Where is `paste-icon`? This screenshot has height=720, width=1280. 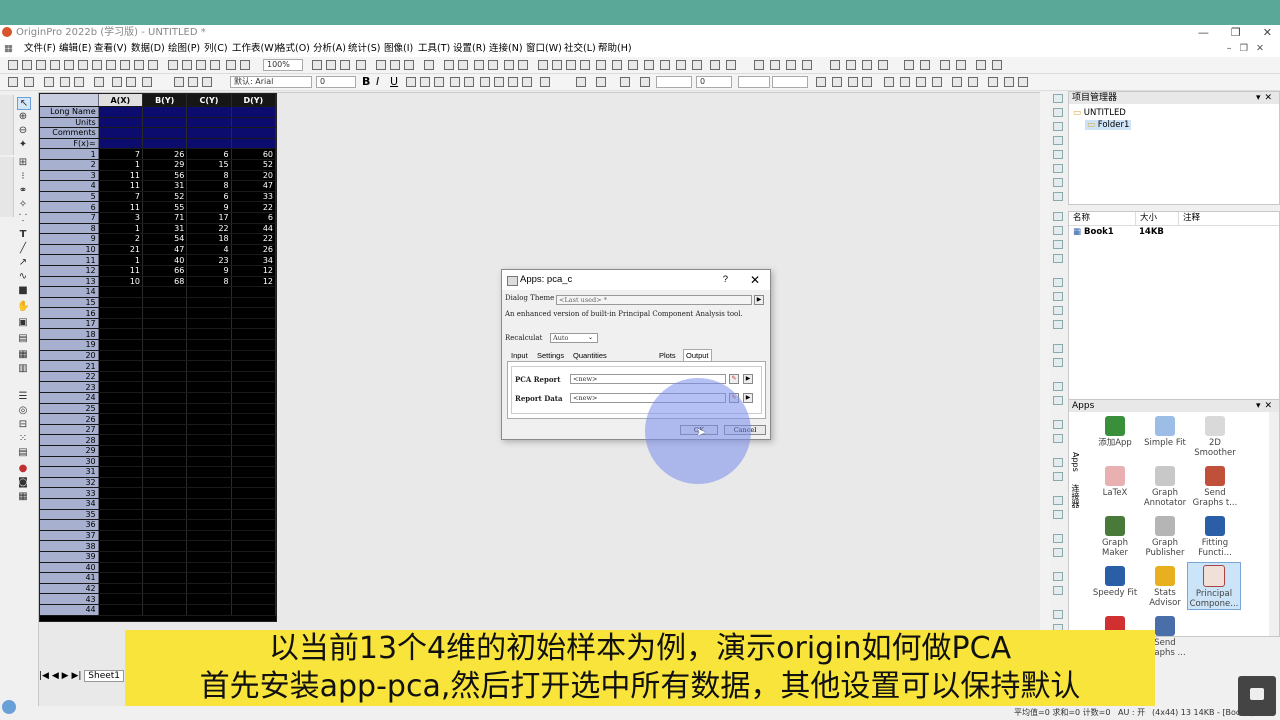 paste-icon is located at coordinates (207, 82).